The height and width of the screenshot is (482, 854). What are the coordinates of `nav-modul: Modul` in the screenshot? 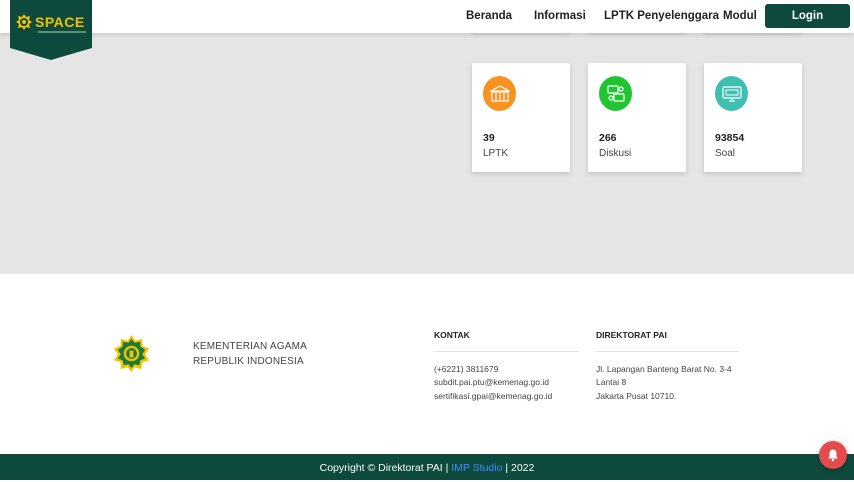 It's located at (740, 16).